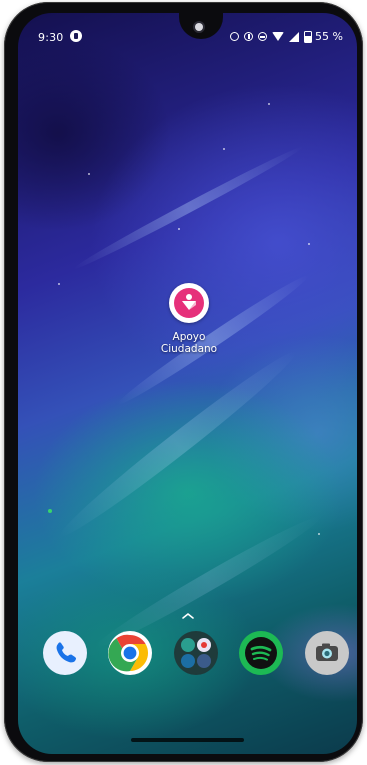 The image size is (367, 765). I want to click on camera-icon, so click(327, 653).